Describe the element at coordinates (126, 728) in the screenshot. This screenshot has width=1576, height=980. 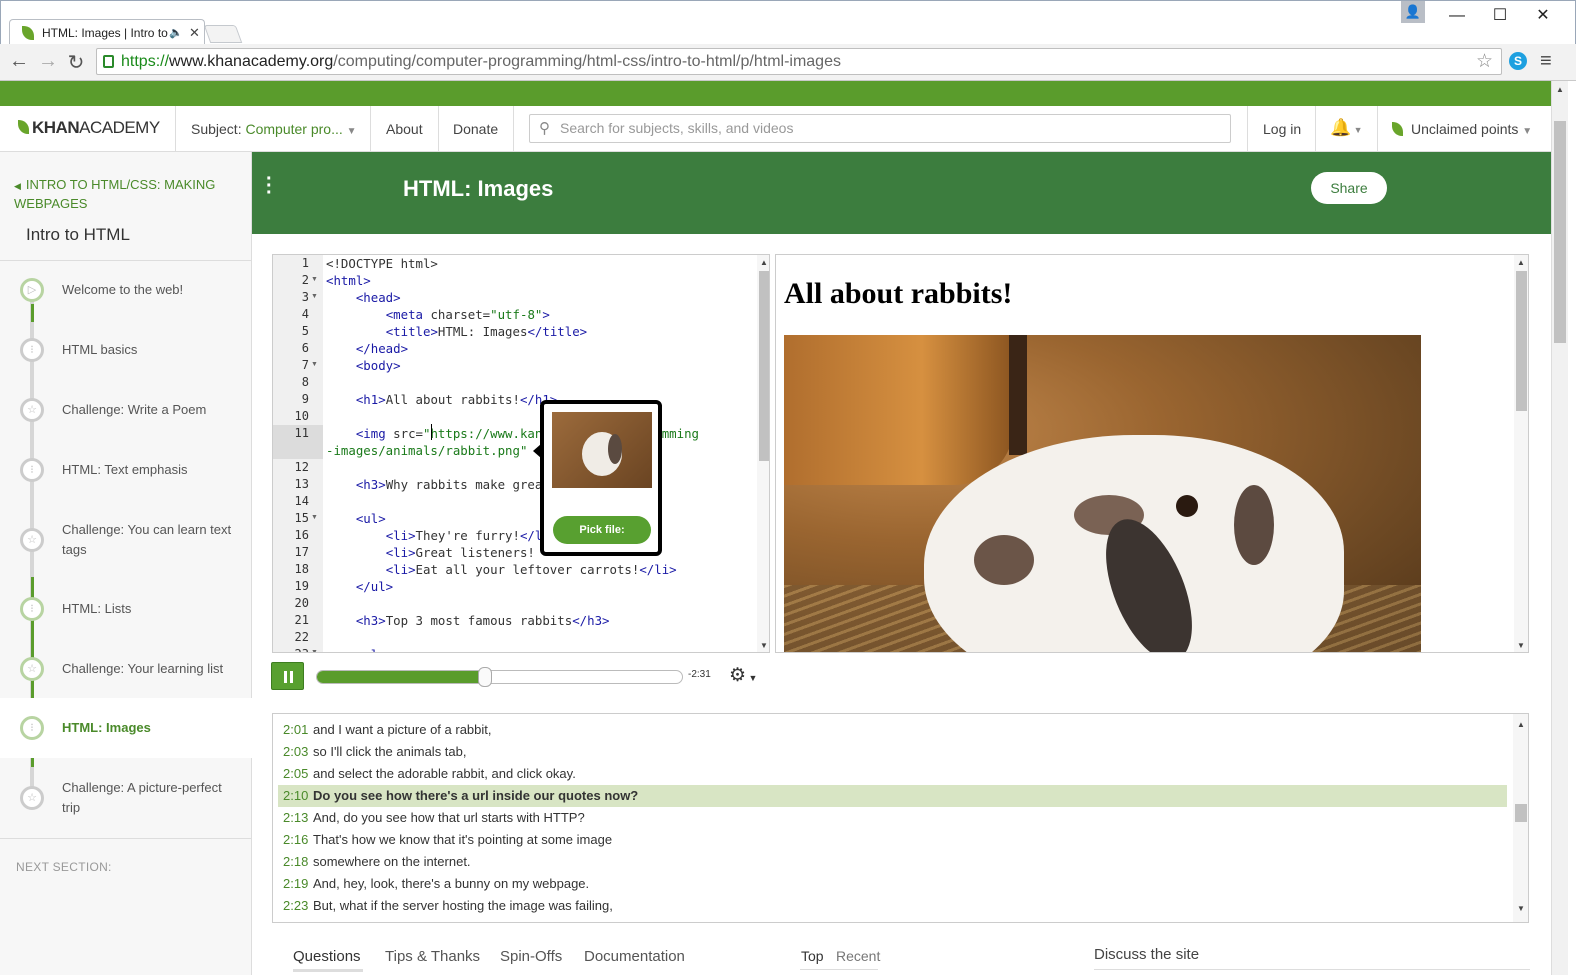
I see `sidebar-item-images: ⁝ HTML: Images` at that location.